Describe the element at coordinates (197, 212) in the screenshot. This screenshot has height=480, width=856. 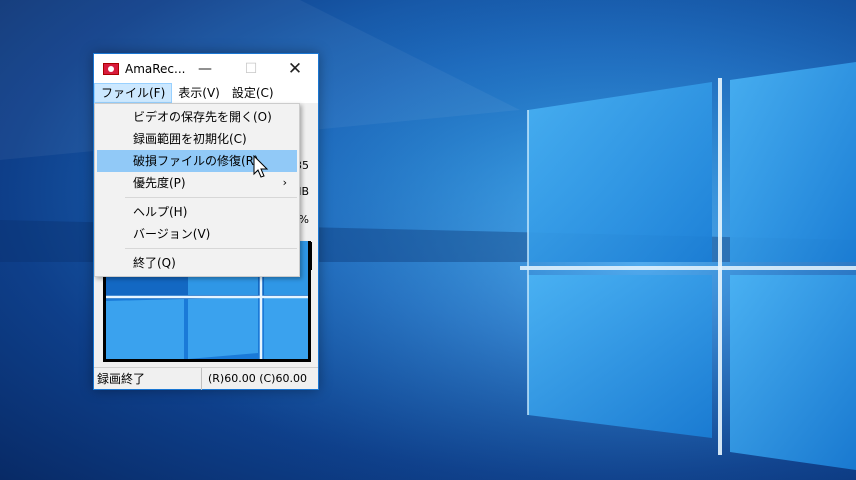
I see `menu-item-help: ヘルプ(H)` at that location.